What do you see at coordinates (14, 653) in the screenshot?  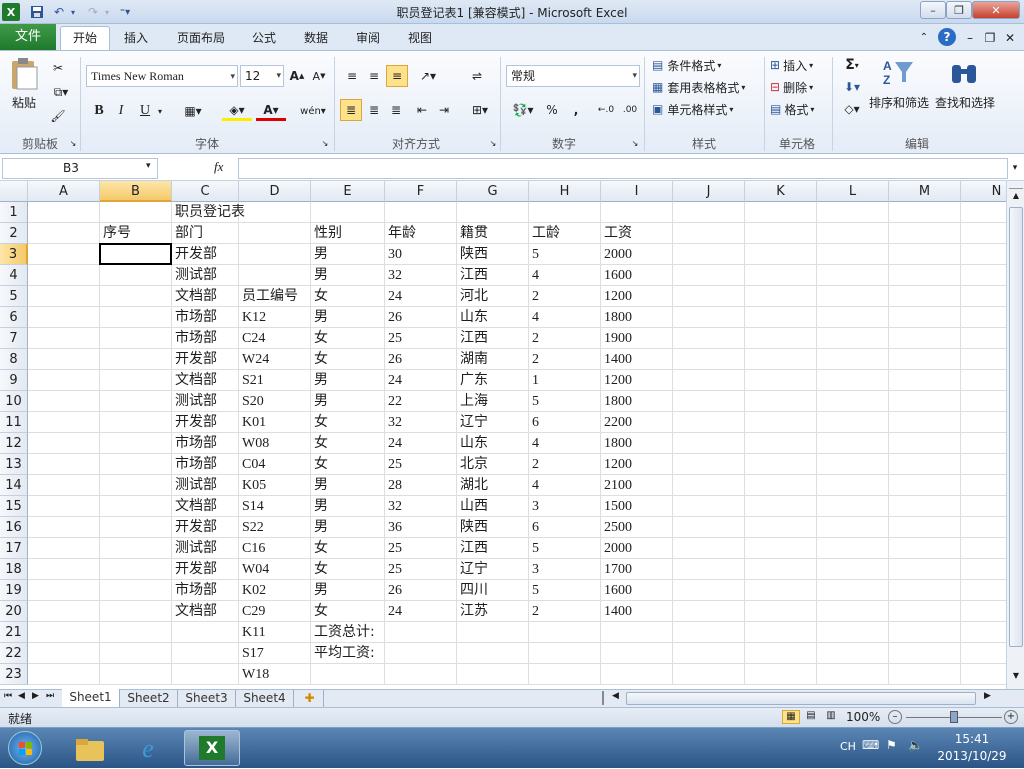 I see `row-header-22: 22` at bounding box center [14, 653].